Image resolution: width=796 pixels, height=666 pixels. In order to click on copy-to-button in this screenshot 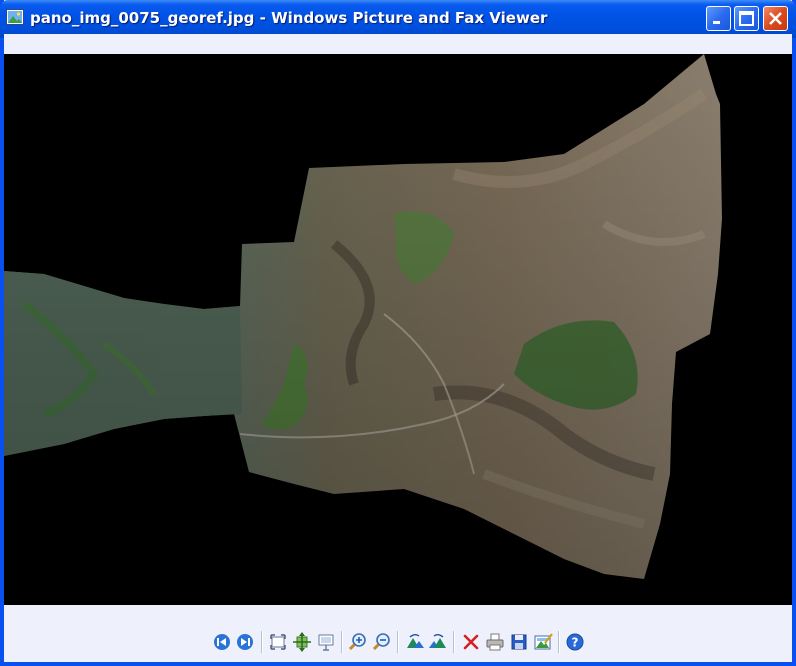, I will do `click(519, 642)`.